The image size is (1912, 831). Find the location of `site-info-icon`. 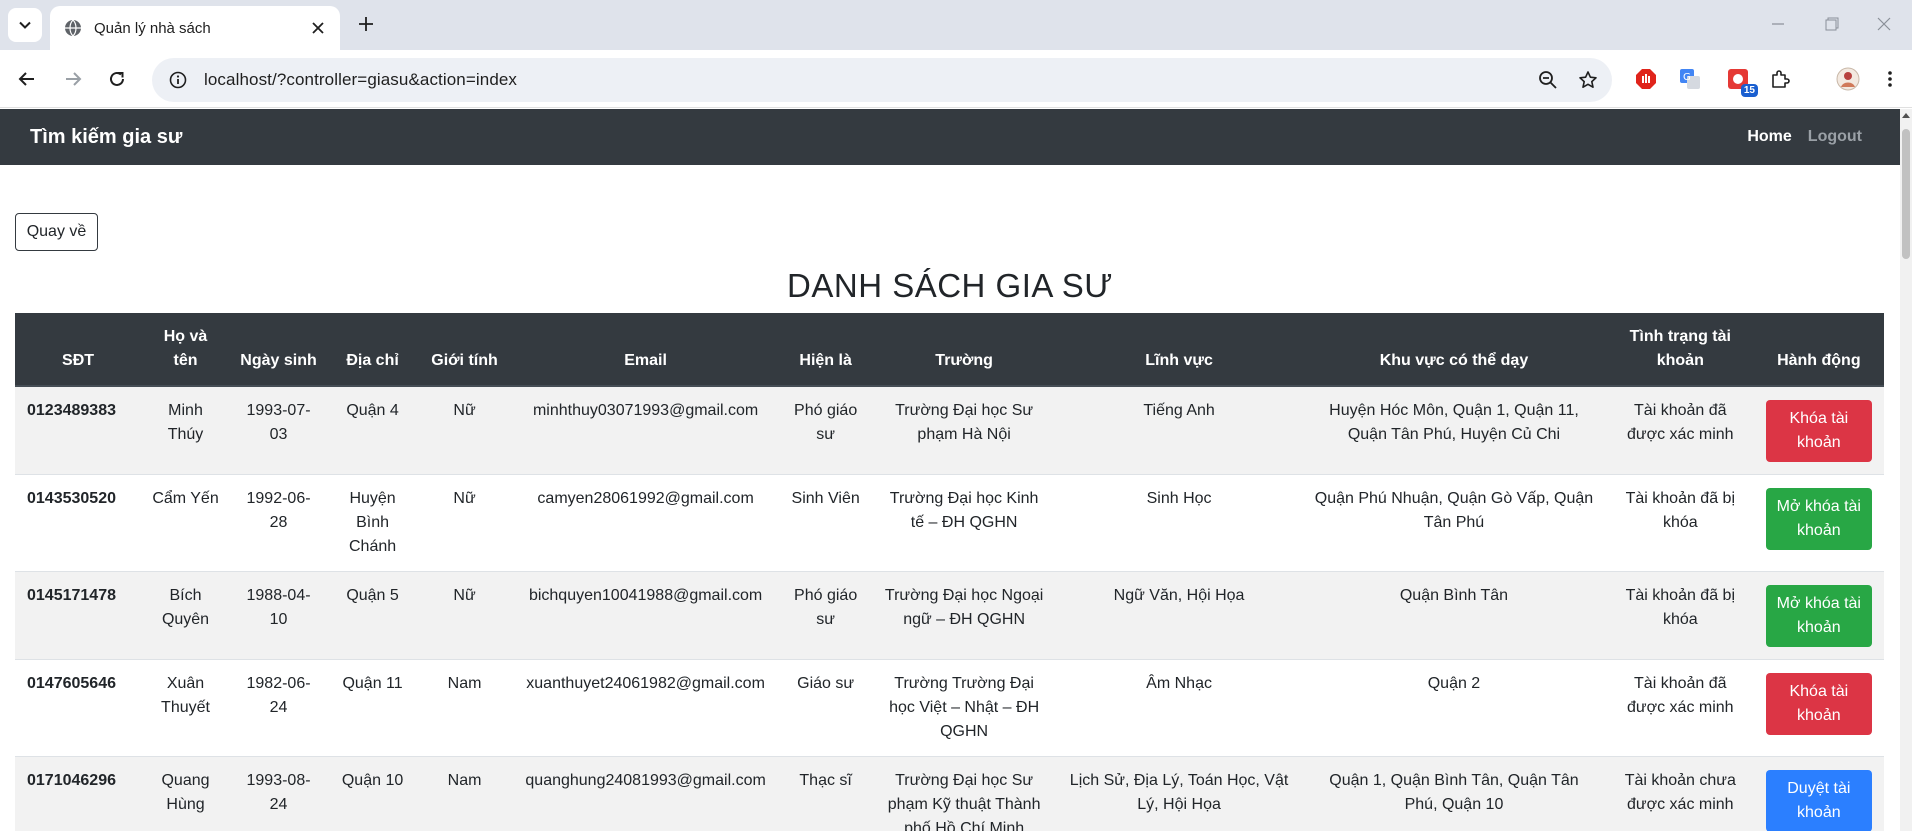

site-info-icon is located at coordinates (178, 80).